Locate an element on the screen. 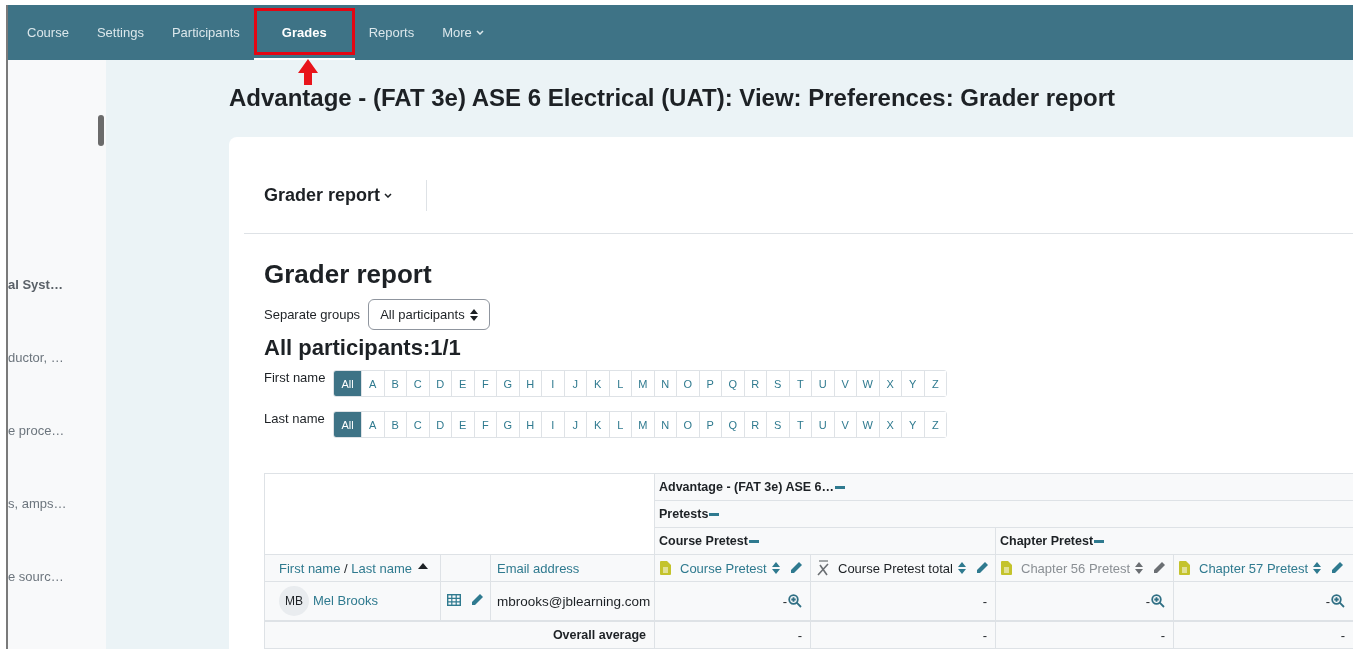  report-selector: Grader report is located at coordinates (346, 195).